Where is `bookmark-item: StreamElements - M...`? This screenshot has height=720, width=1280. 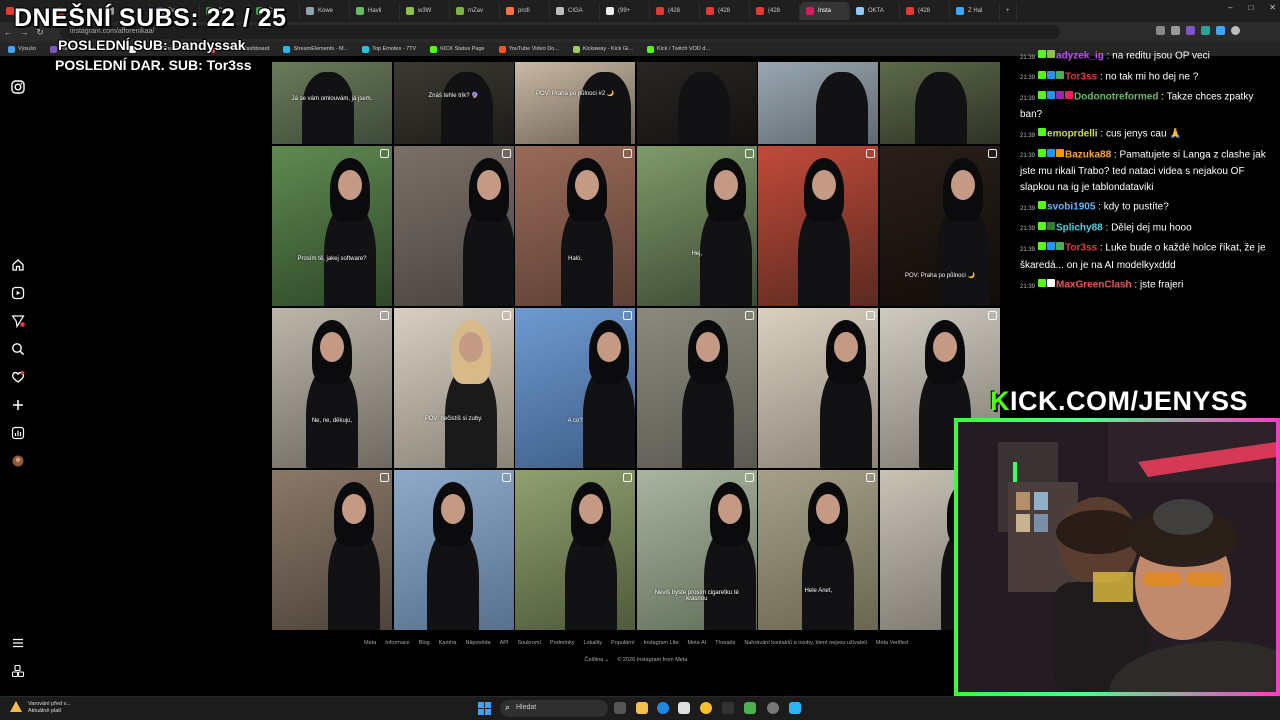
bookmark-item: StreamElements - M... is located at coordinates (315, 49).